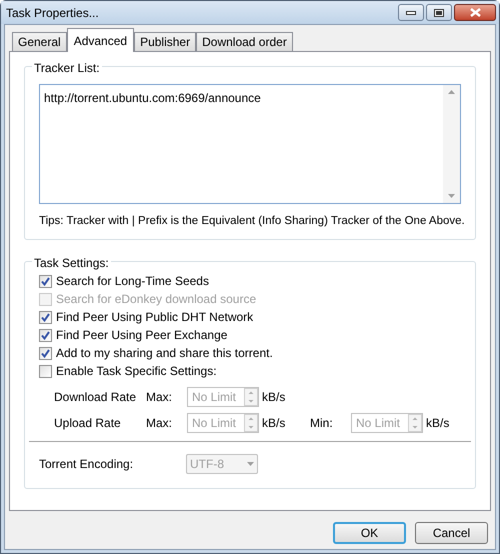 The width and height of the screenshot is (500, 554). What do you see at coordinates (142, 335) in the screenshot?
I see `checkbox-label: Find Peer Using Peer Exchange` at bounding box center [142, 335].